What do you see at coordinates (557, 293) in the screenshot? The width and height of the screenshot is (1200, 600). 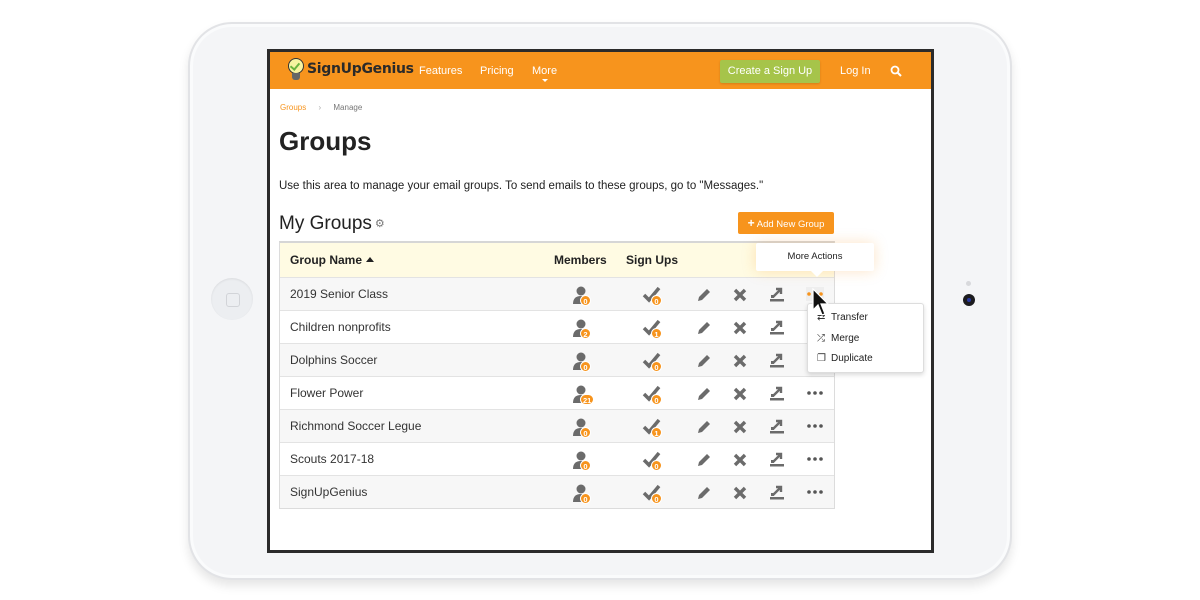 I see `table-row: 2019 Senior Class 0 0` at bounding box center [557, 293].